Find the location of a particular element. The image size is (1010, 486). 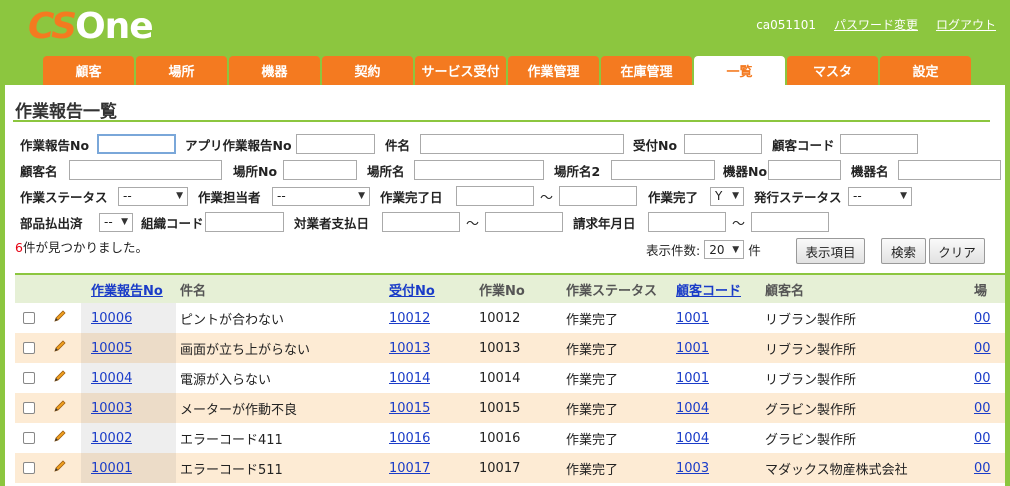

row-reception-no-link: 10013 is located at coordinates (409, 348).